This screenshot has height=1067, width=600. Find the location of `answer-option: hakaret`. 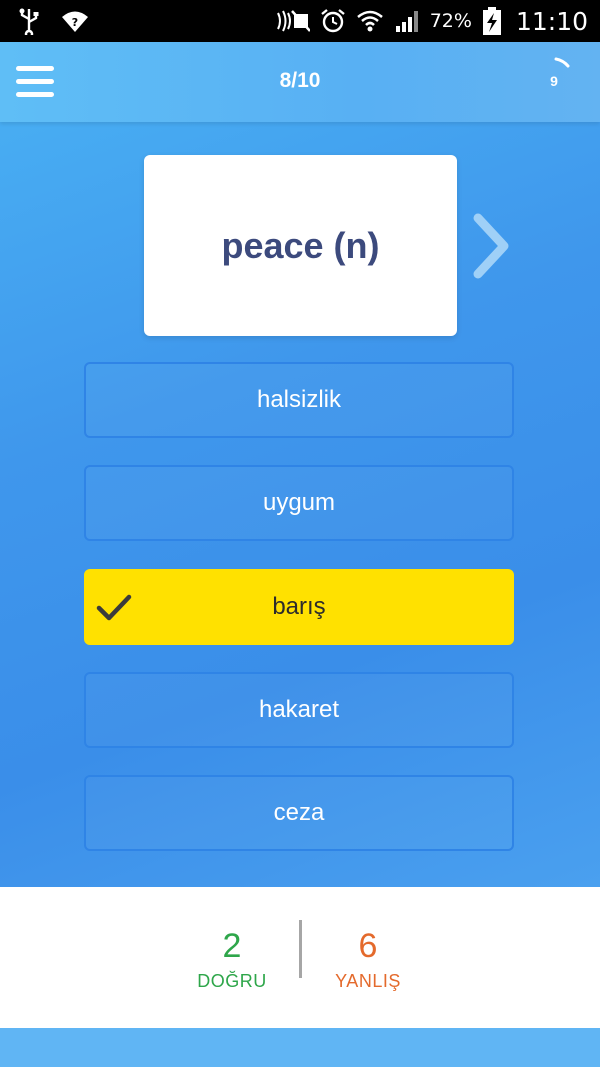

answer-option: hakaret is located at coordinates (299, 710).